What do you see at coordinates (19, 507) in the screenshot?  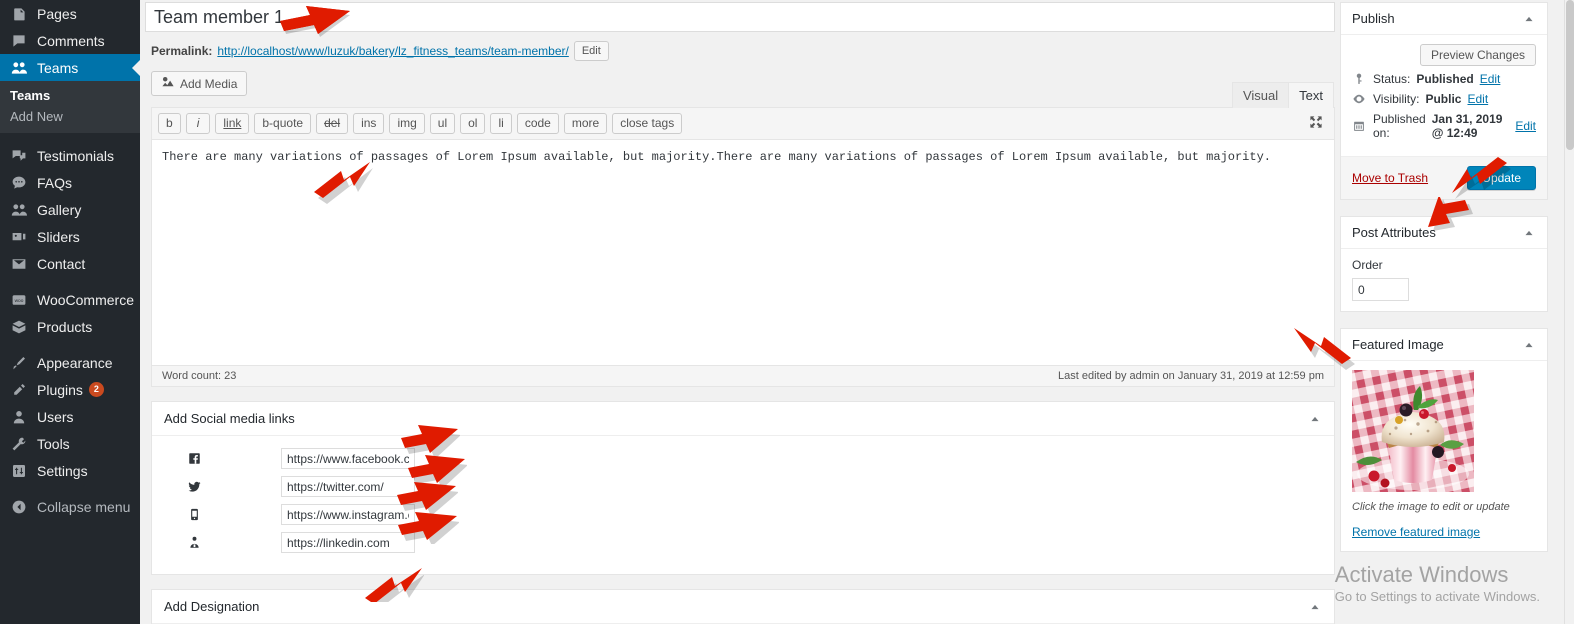 I see `collapse-icon` at bounding box center [19, 507].